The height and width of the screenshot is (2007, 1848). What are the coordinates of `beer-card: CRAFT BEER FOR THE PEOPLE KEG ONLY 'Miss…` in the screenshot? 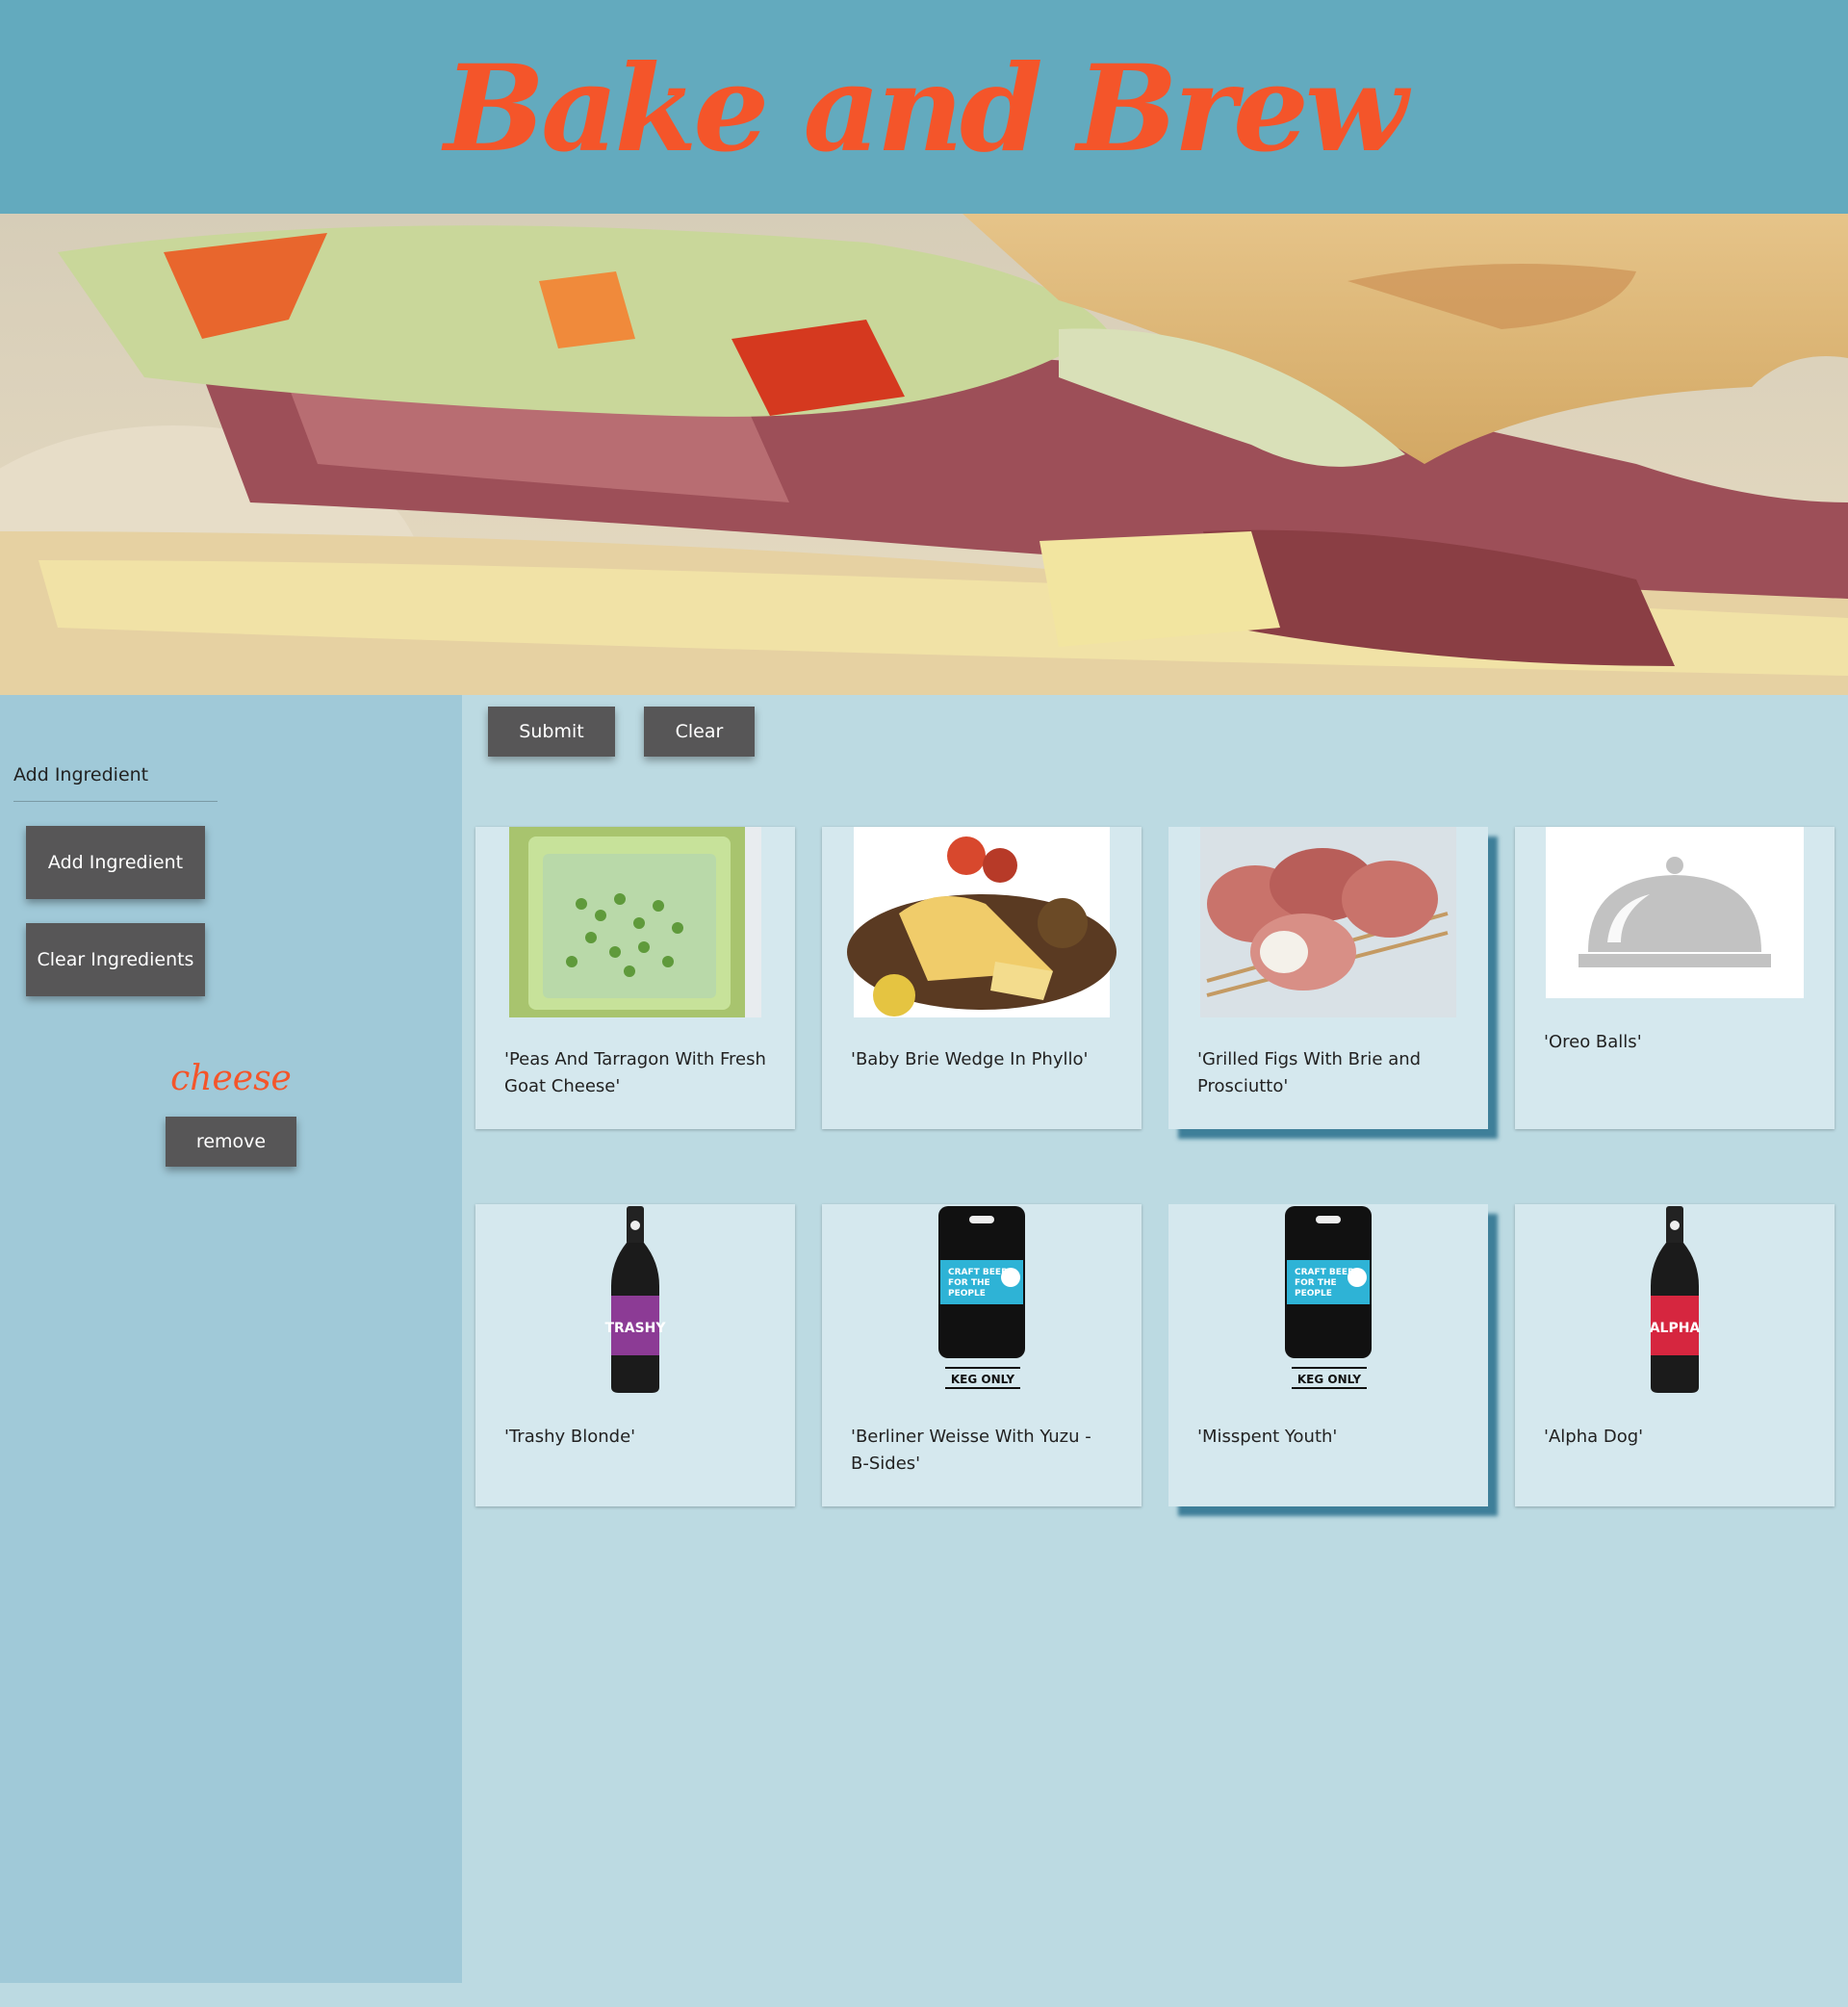 It's located at (1328, 1355).